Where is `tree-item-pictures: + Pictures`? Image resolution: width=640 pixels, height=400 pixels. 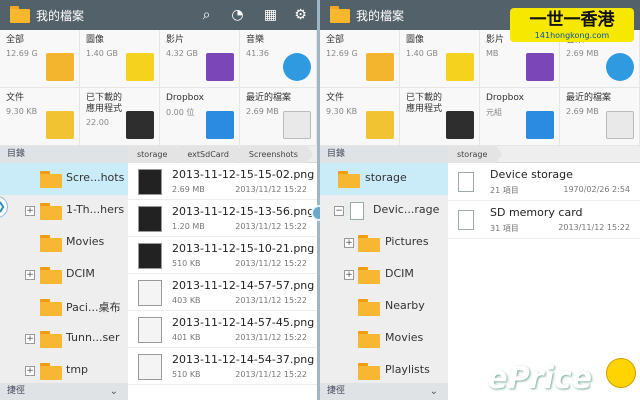
tree-item-pictures: + Pictures is located at coordinates (384, 243).